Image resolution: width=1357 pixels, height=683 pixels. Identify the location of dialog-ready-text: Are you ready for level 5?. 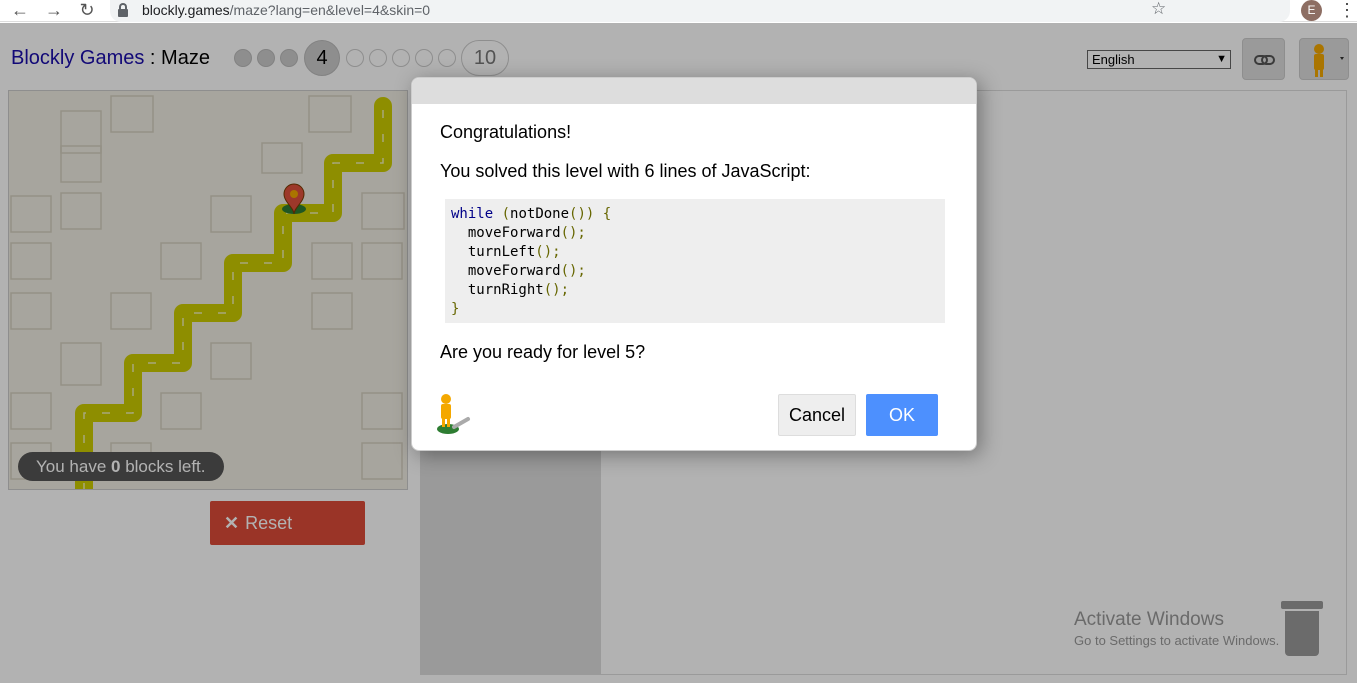
(543, 352).